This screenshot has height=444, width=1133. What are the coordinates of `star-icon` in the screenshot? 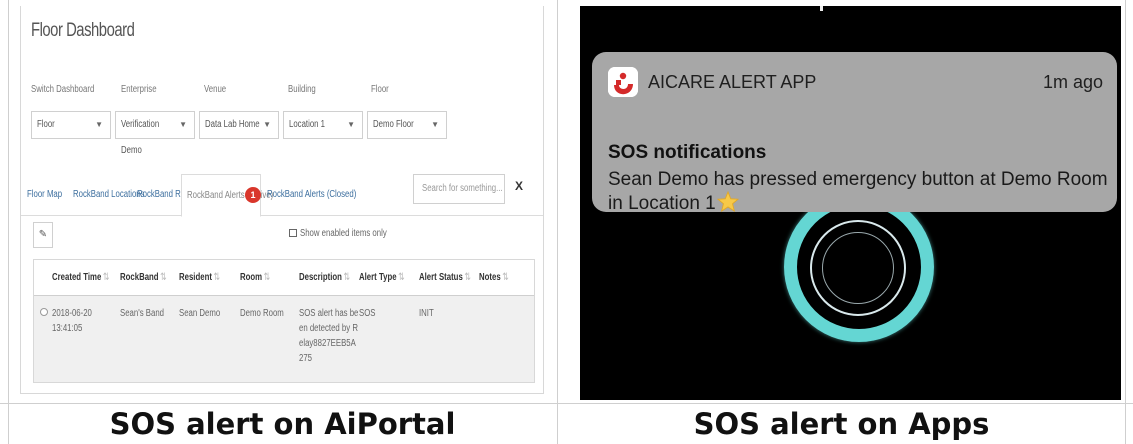 It's located at (727, 204).